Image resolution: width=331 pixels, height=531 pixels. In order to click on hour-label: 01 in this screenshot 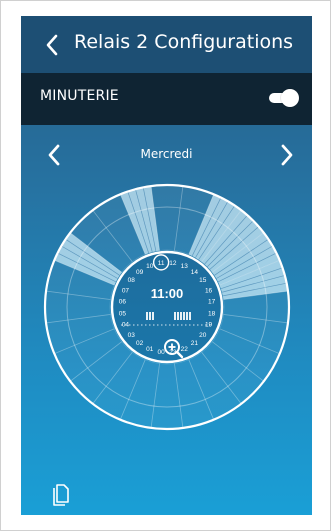, I will do `click(150, 349)`.